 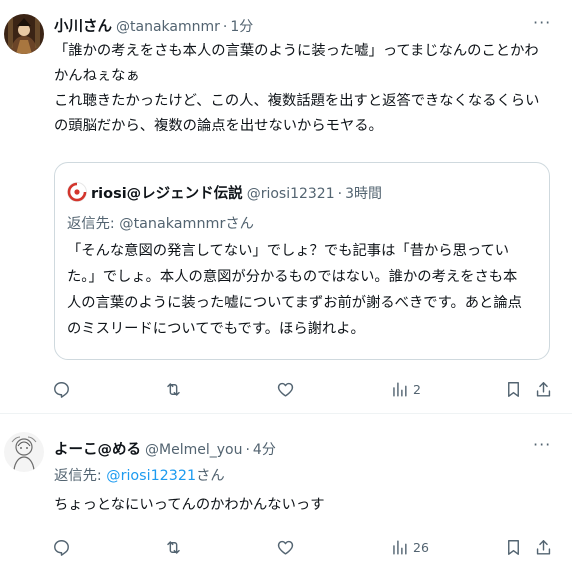 I want to click on quote-avatar, so click(x=77, y=192).